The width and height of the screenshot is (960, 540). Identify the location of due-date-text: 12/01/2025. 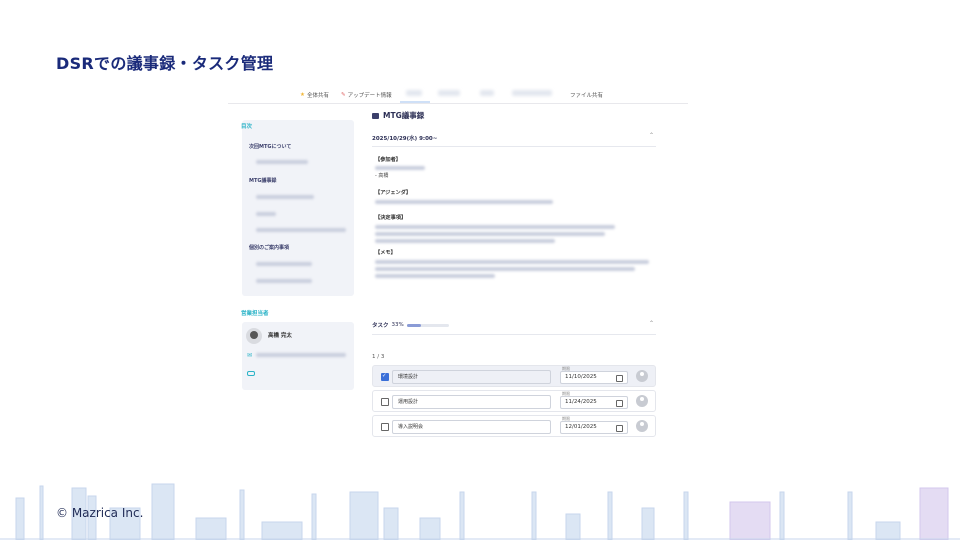
(581, 427).